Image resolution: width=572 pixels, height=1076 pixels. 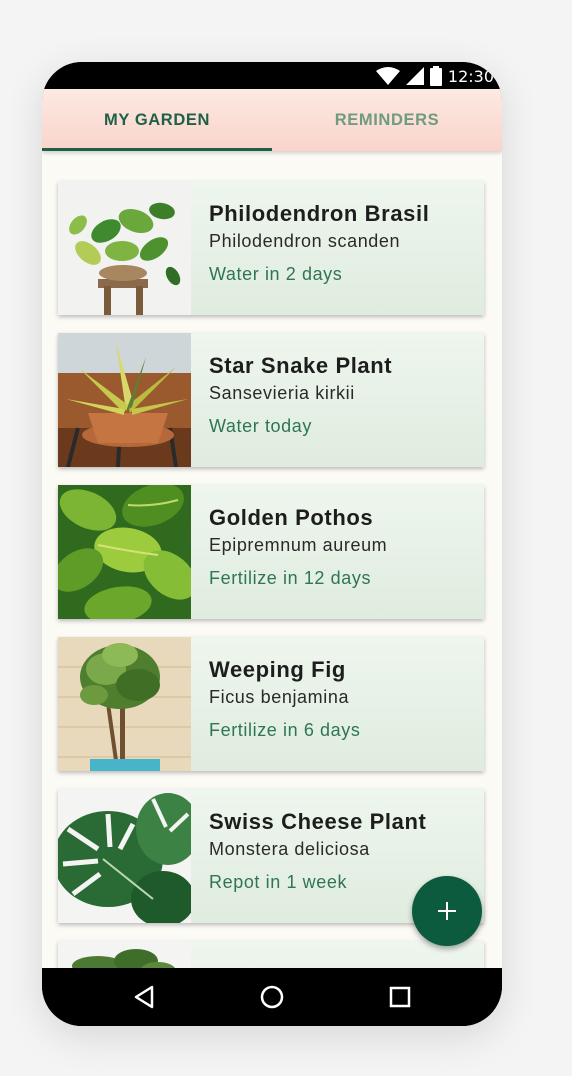 What do you see at coordinates (282, 393) in the screenshot?
I see `plant-scientific-name: Sansevieria kirkii` at bounding box center [282, 393].